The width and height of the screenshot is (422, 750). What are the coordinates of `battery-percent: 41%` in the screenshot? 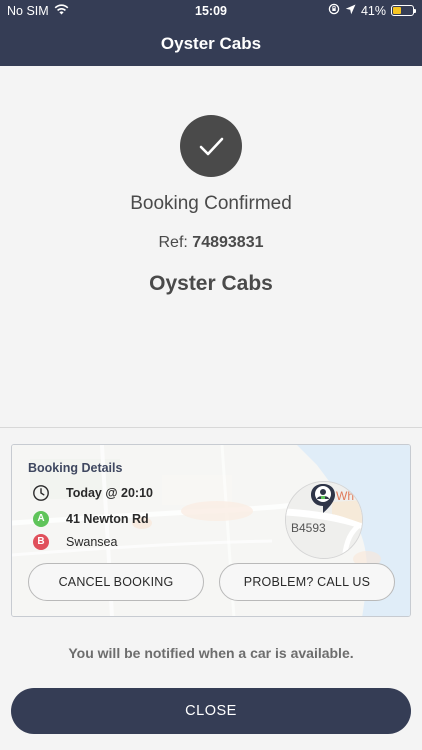 It's located at (373, 10).